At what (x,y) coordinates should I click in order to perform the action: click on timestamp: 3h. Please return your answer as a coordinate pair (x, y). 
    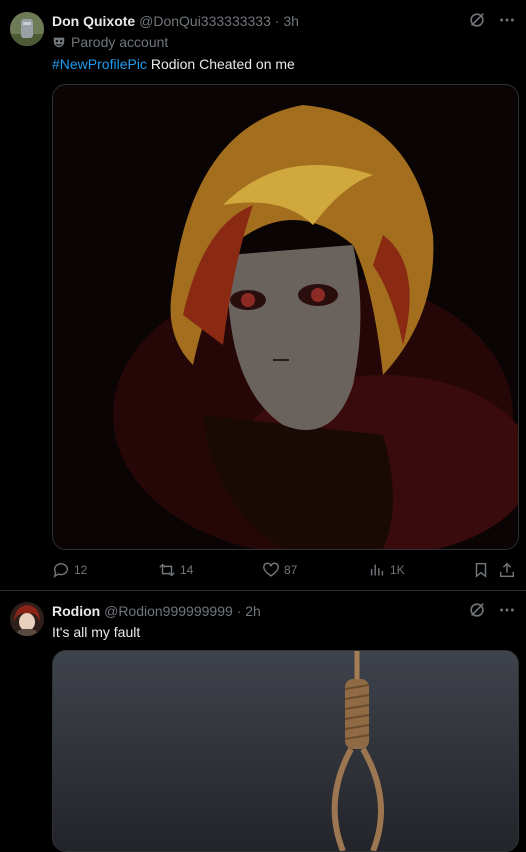
    Looking at the image, I should click on (291, 21).